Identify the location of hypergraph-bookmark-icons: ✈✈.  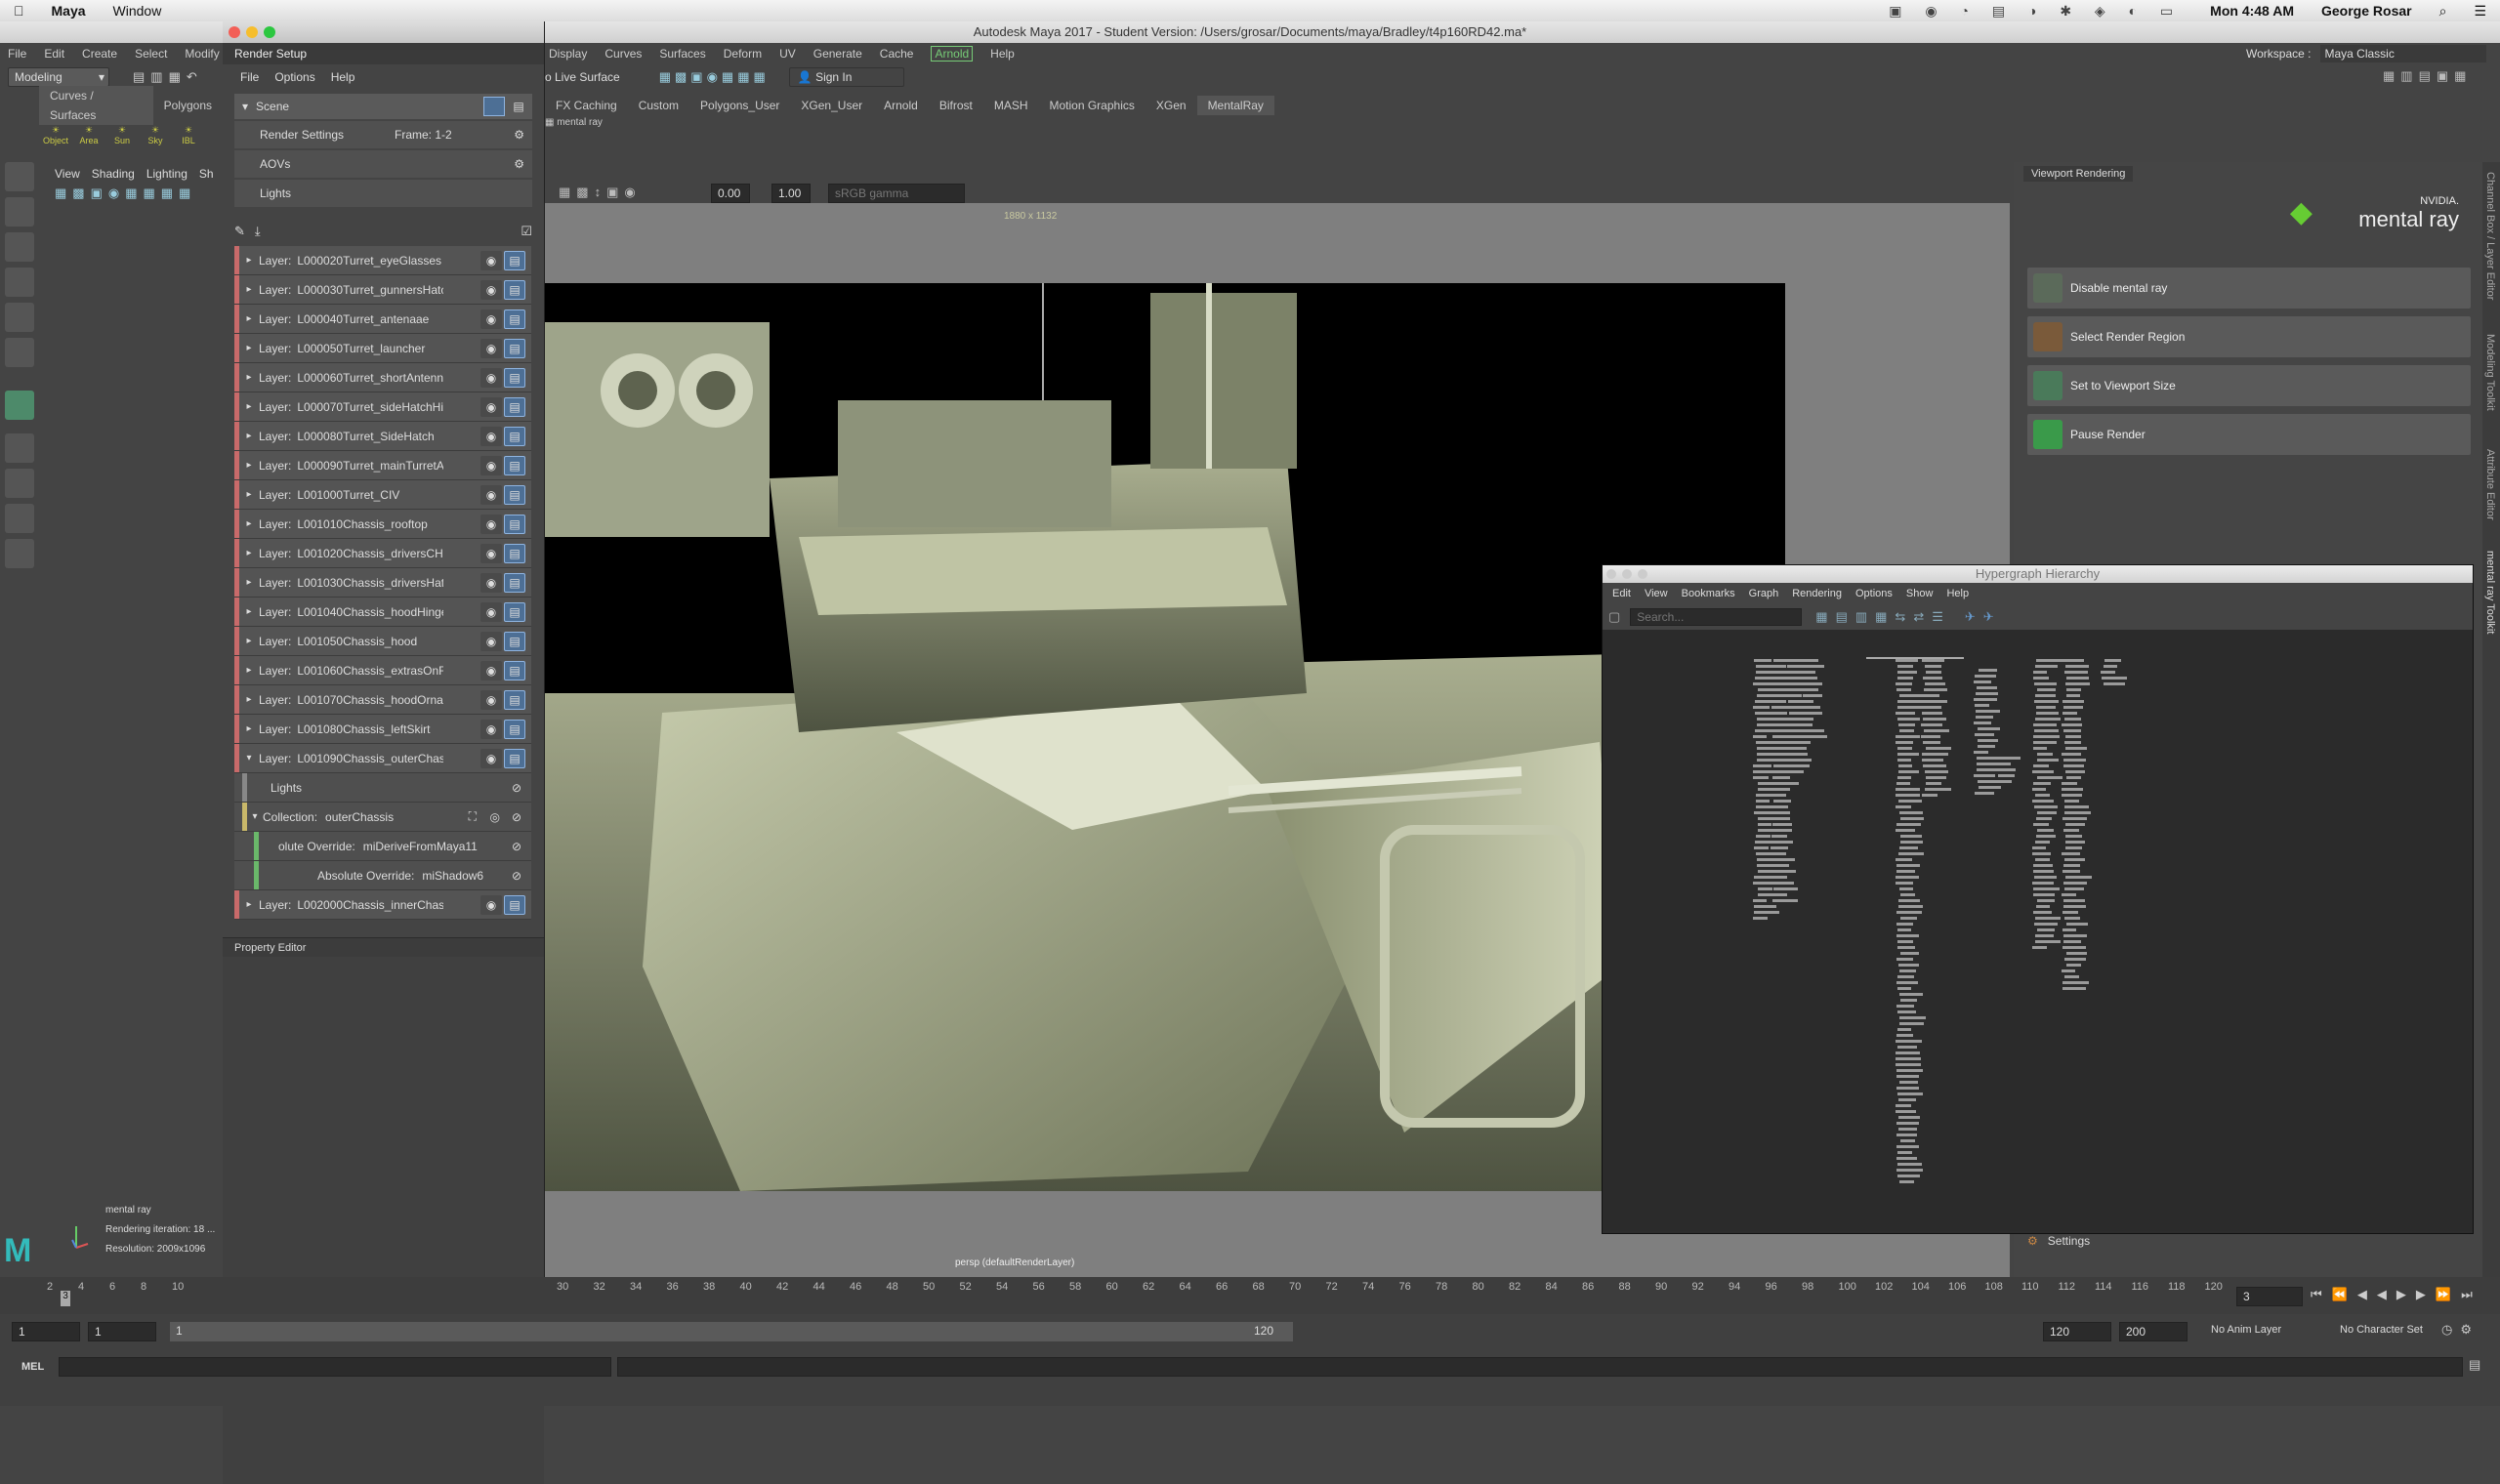
(1983, 617).